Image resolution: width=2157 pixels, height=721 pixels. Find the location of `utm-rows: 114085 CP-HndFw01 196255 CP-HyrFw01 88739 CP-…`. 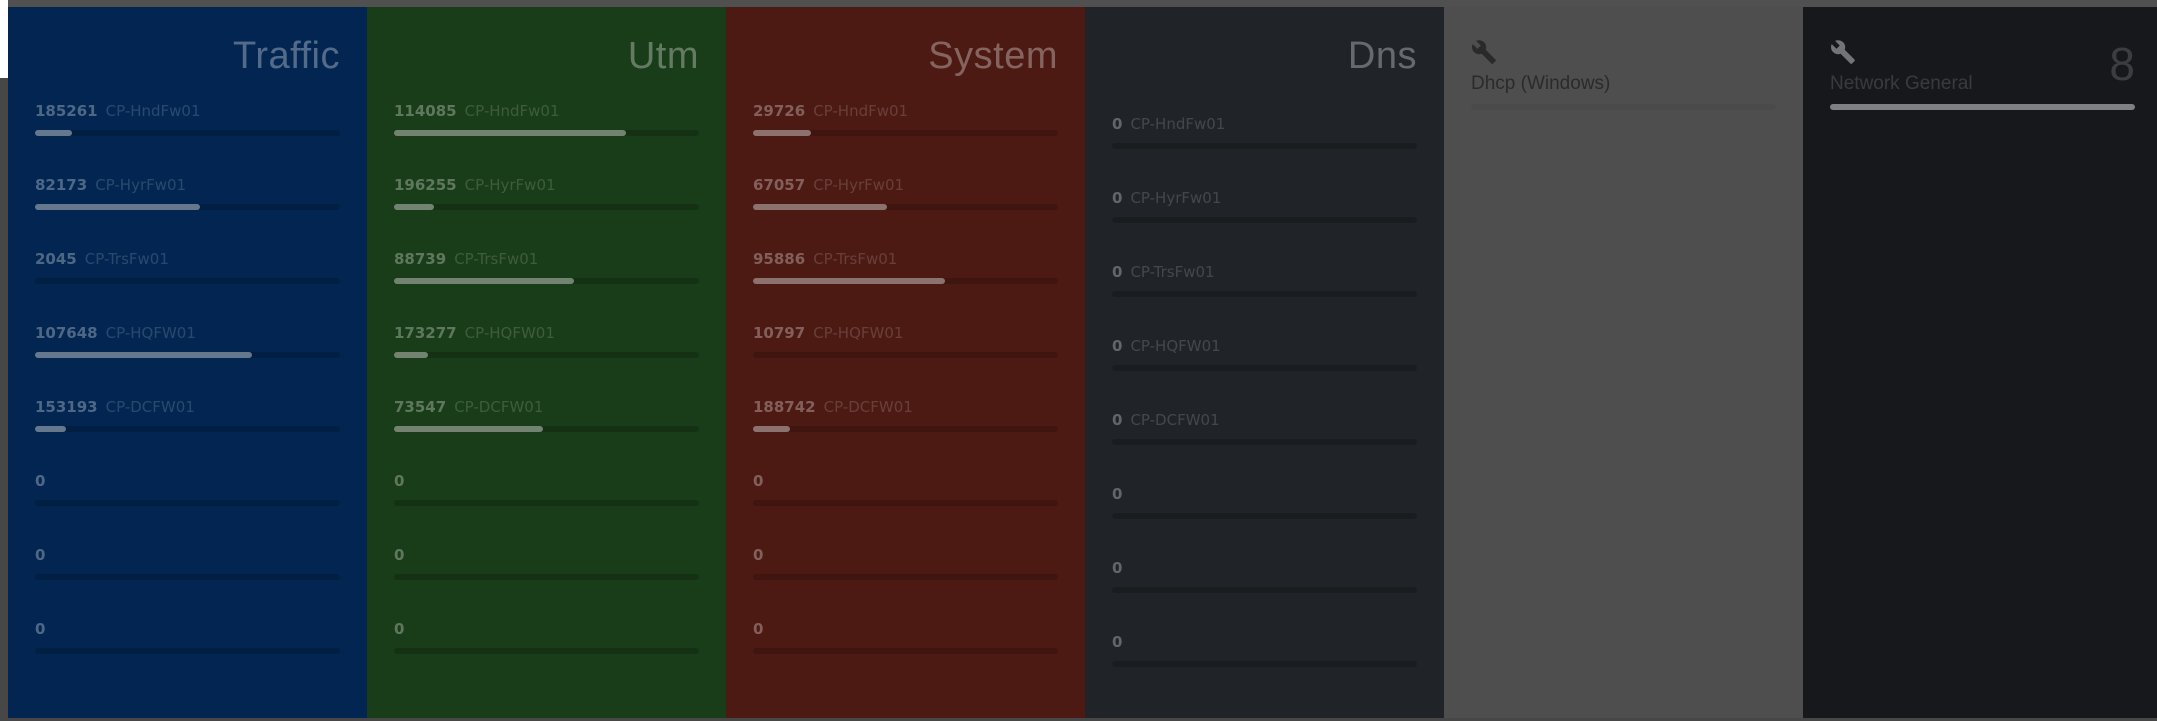

utm-rows: 114085 CP-HndFw01 196255 CP-HyrFw01 88739 CP-… is located at coordinates (546, 397).